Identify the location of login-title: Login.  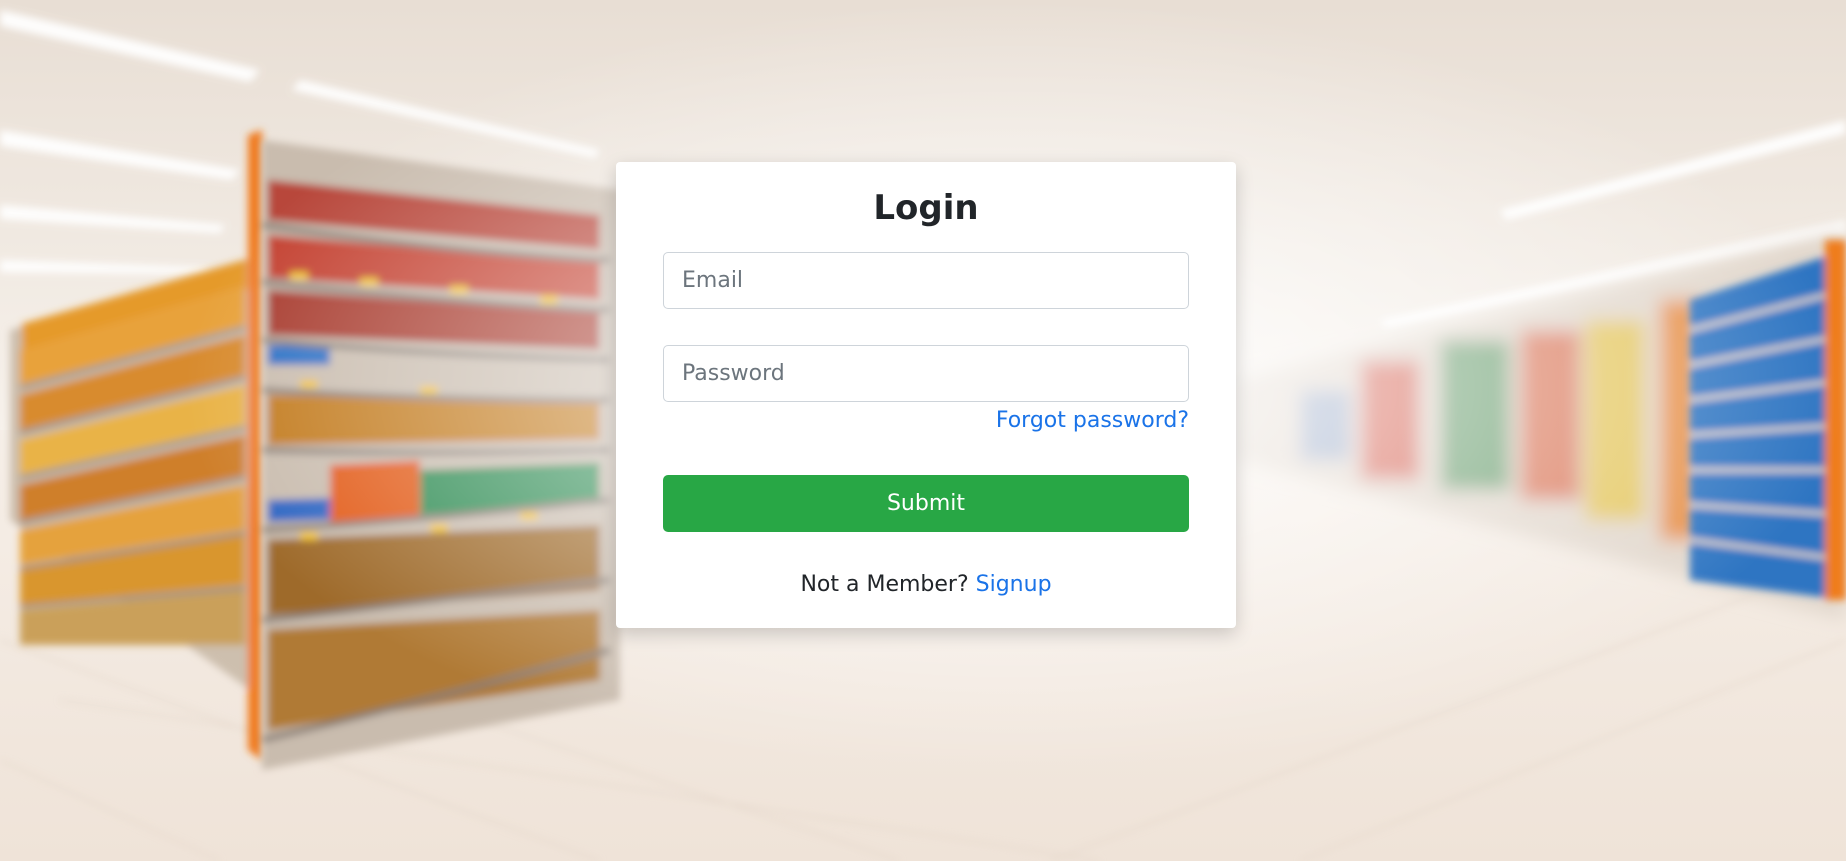
(926, 208).